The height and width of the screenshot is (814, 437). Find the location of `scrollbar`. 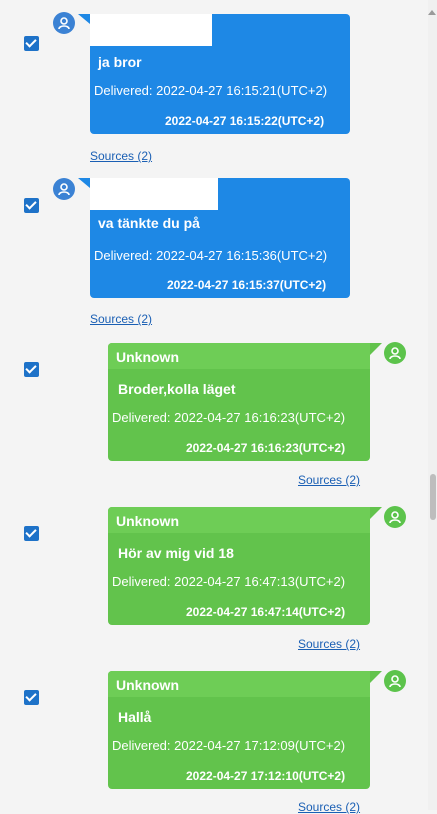

scrollbar is located at coordinates (432, 405).